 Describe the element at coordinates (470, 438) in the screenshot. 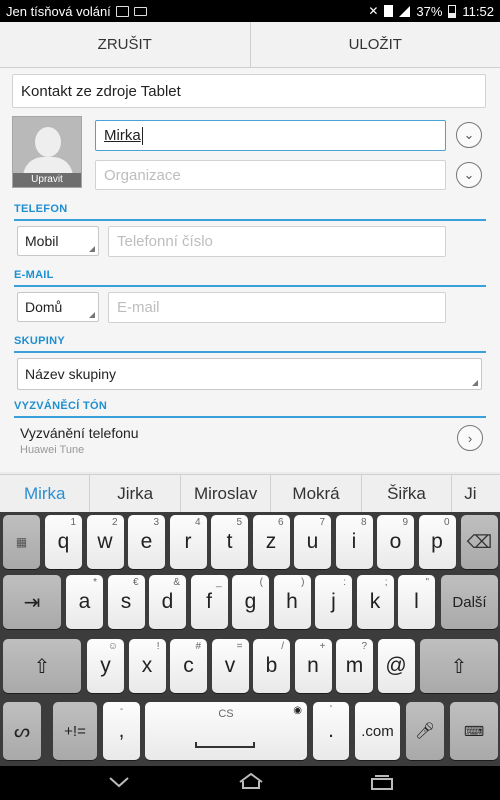

I see `ringtone-open-button: ›` at that location.